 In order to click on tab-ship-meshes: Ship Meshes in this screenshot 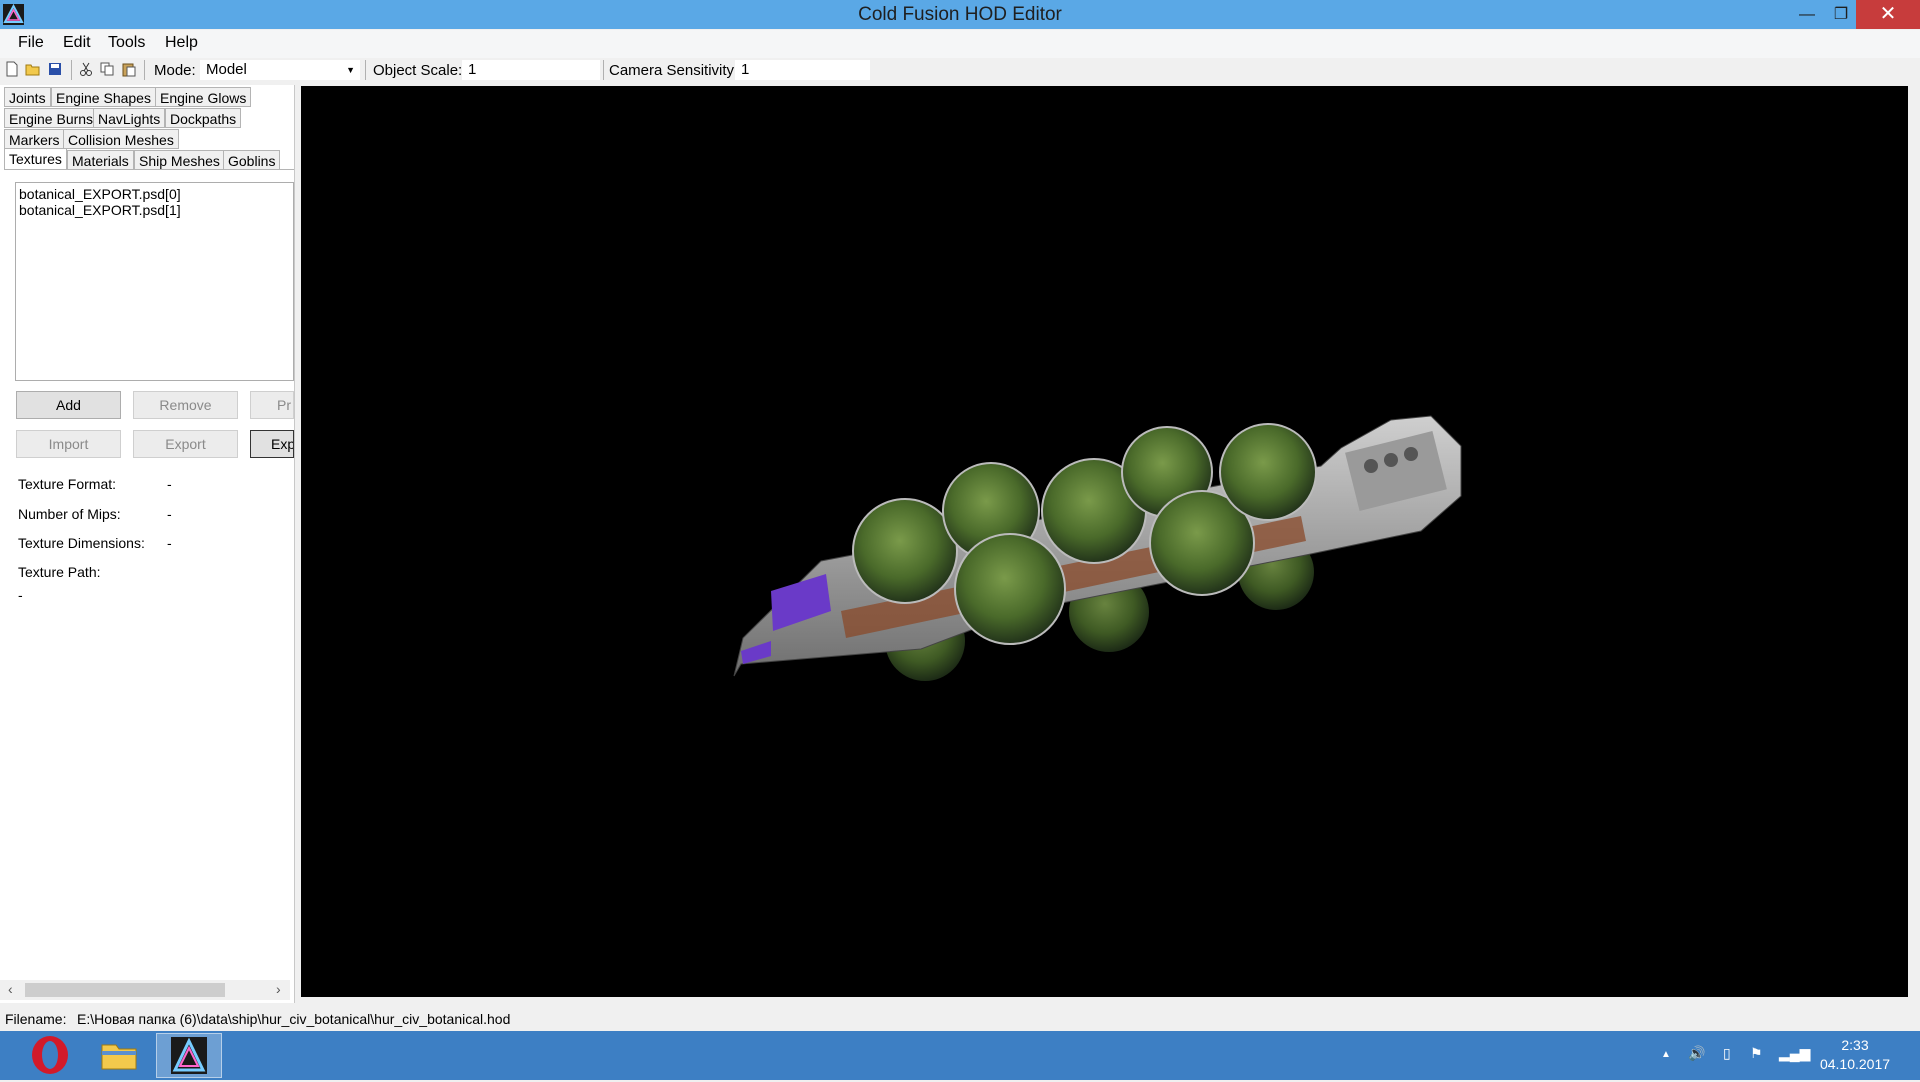, I will do `click(179, 160)`.